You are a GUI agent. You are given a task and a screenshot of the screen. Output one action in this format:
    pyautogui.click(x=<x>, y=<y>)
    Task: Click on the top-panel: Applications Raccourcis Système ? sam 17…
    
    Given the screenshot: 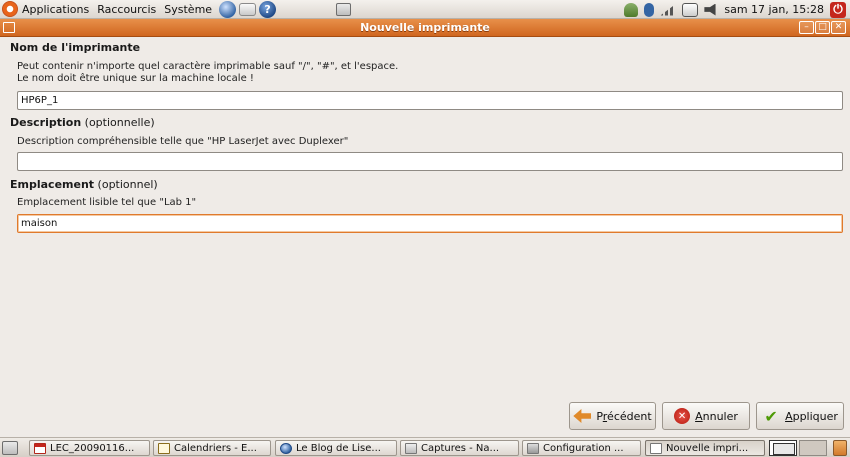 What is the action you would take?
    pyautogui.click(x=425, y=9)
    